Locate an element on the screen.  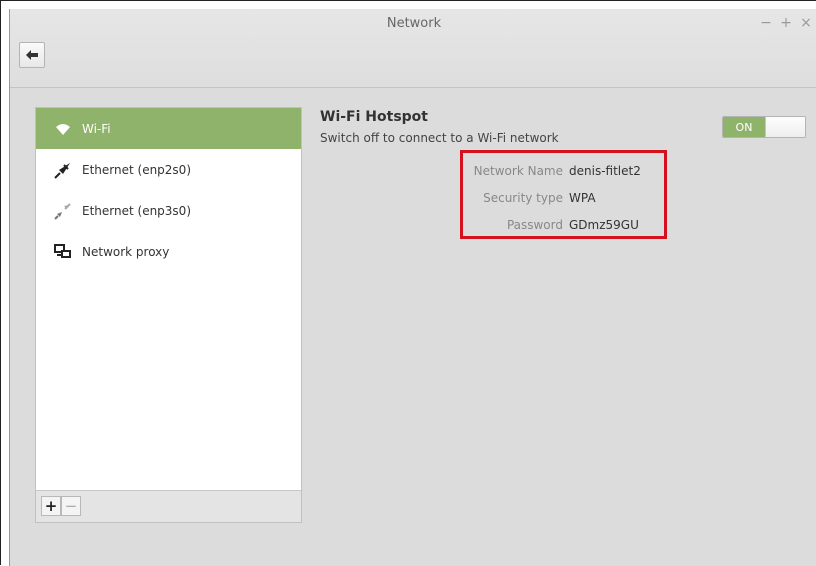
sidebar-item-label: Wi-Fi is located at coordinates (96, 128).